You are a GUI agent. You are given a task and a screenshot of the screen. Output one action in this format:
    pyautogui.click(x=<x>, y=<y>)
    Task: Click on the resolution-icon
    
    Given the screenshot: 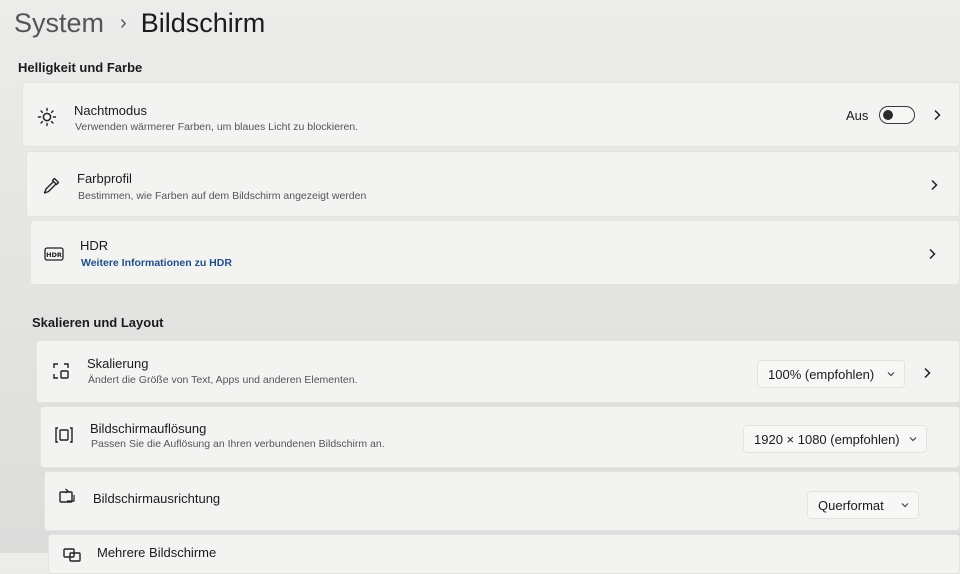 What is the action you would take?
    pyautogui.click(x=64, y=435)
    